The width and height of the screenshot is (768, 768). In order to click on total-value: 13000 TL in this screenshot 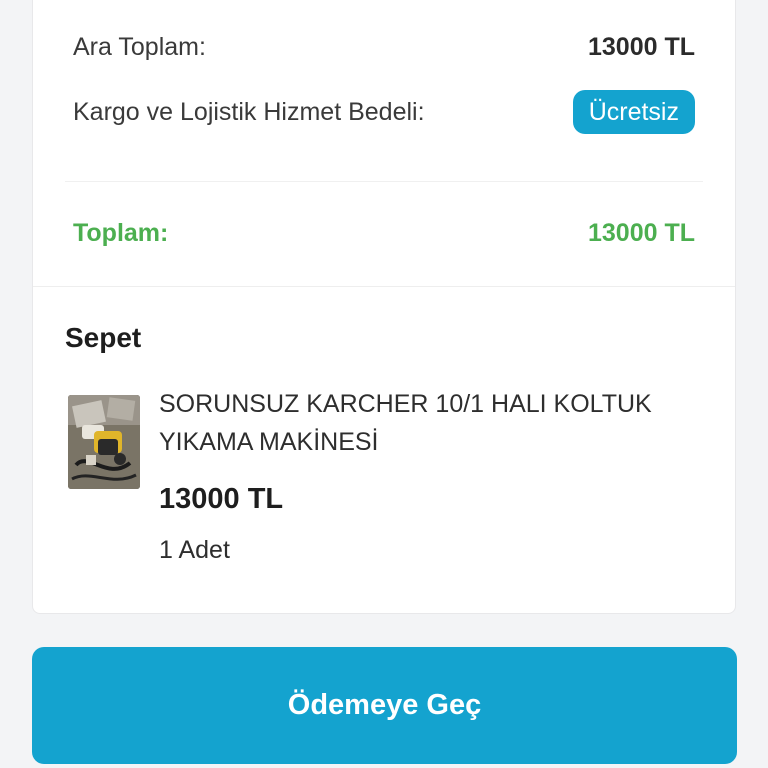, I will do `click(641, 232)`.